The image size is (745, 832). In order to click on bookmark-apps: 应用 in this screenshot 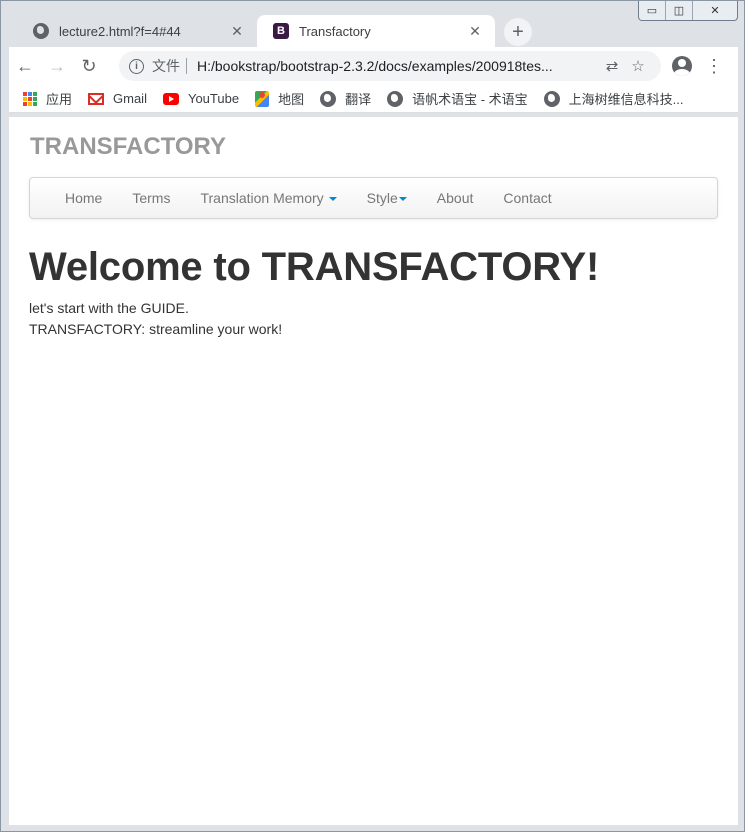, I will do `click(47, 98)`.